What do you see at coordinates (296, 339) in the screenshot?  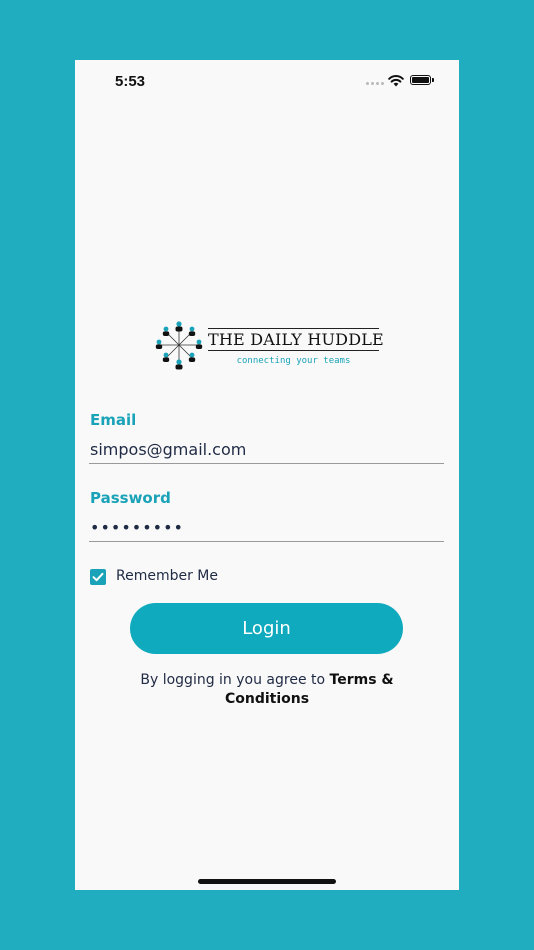 I see `logo-title: THE DAILY HUDDLE` at bounding box center [296, 339].